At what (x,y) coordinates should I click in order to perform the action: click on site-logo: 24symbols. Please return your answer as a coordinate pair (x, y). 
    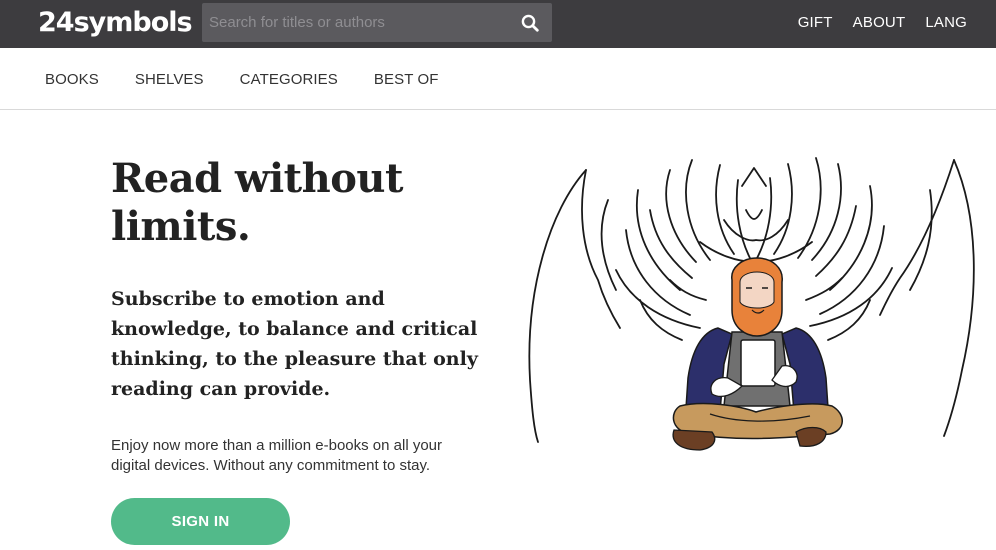
    Looking at the image, I should click on (115, 23).